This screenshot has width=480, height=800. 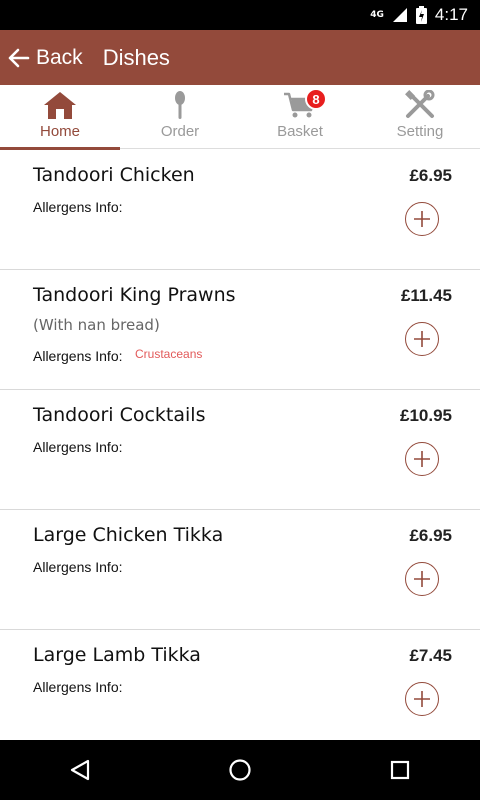 What do you see at coordinates (169, 354) in the screenshot?
I see `allergens-value: Crustaceans` at bounding box center [169, 354].